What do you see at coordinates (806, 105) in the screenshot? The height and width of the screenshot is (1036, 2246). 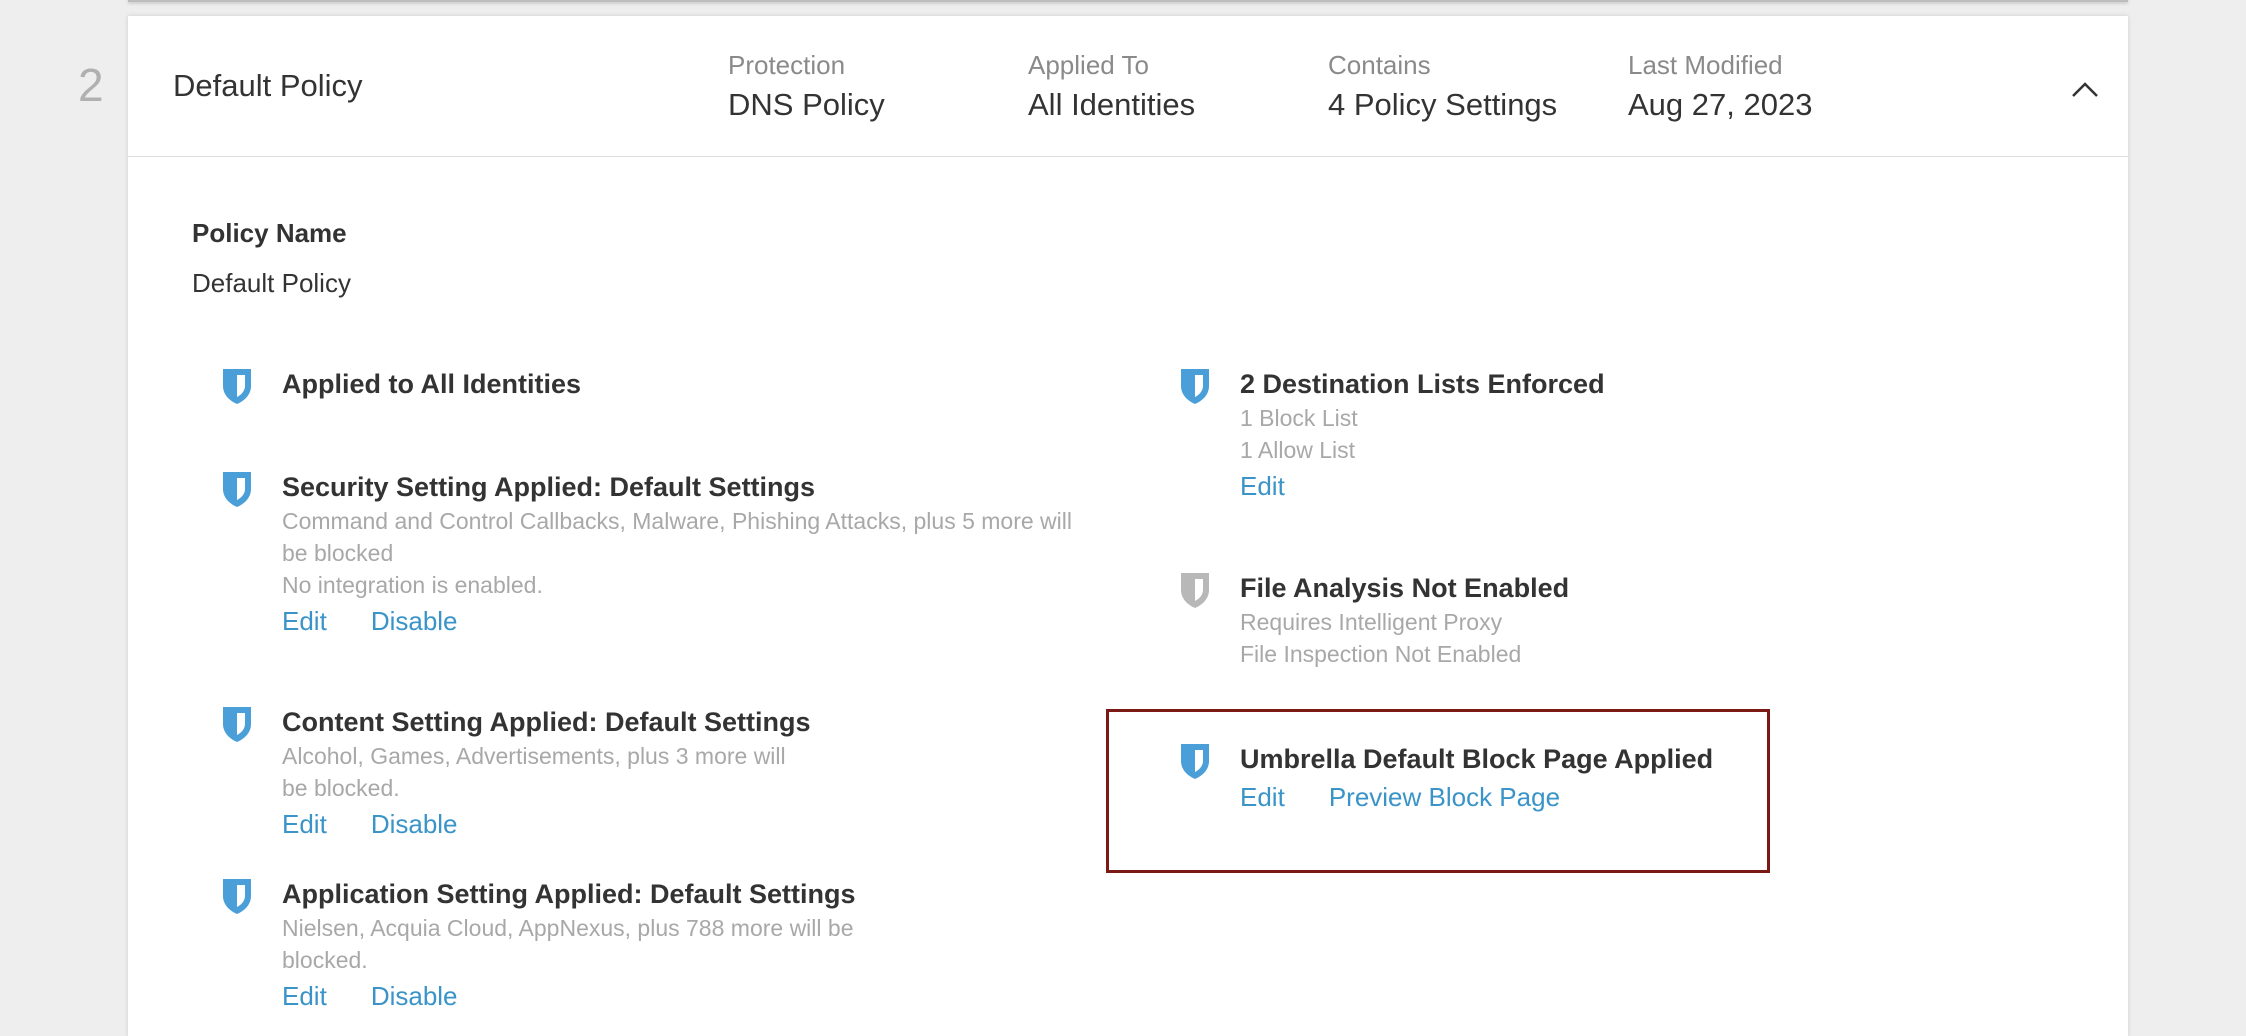 I see `header-protection-value: DNS Policy` at bounding box center [806, 105].